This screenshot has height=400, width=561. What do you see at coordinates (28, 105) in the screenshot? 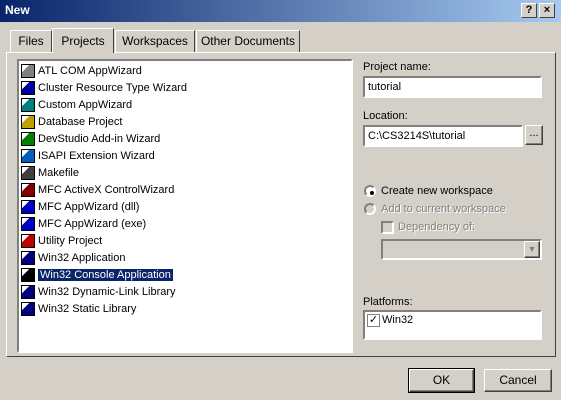
I see `custom-wizard-icon` at bounding box center [28, 105].